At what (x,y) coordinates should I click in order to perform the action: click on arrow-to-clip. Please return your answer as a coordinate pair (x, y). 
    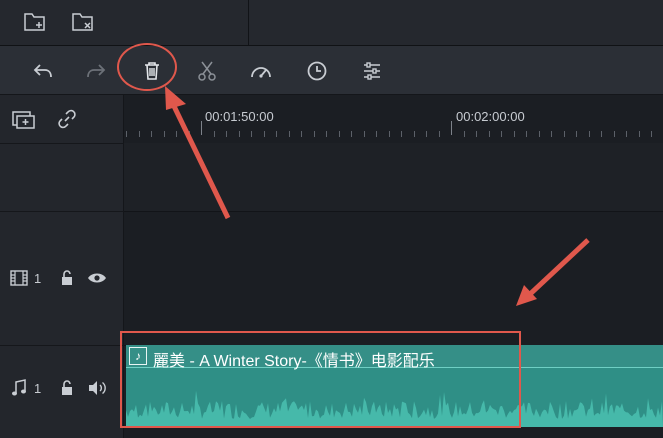
    Looking at the image, I should click on (558, 268).